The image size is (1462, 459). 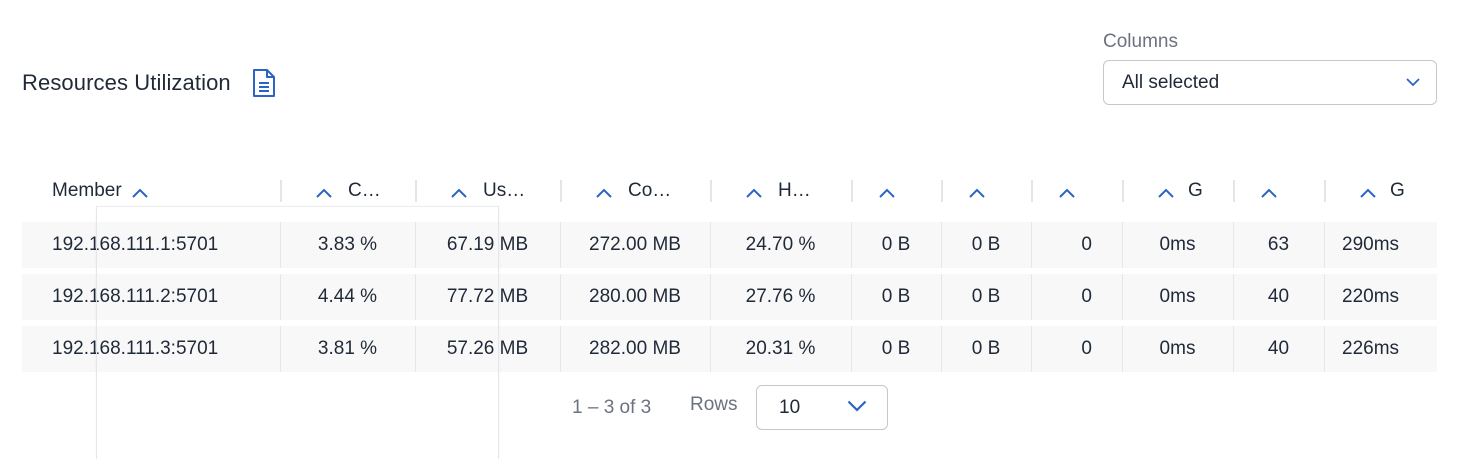 I want to click on document-icon, so click(x=264, y=83).